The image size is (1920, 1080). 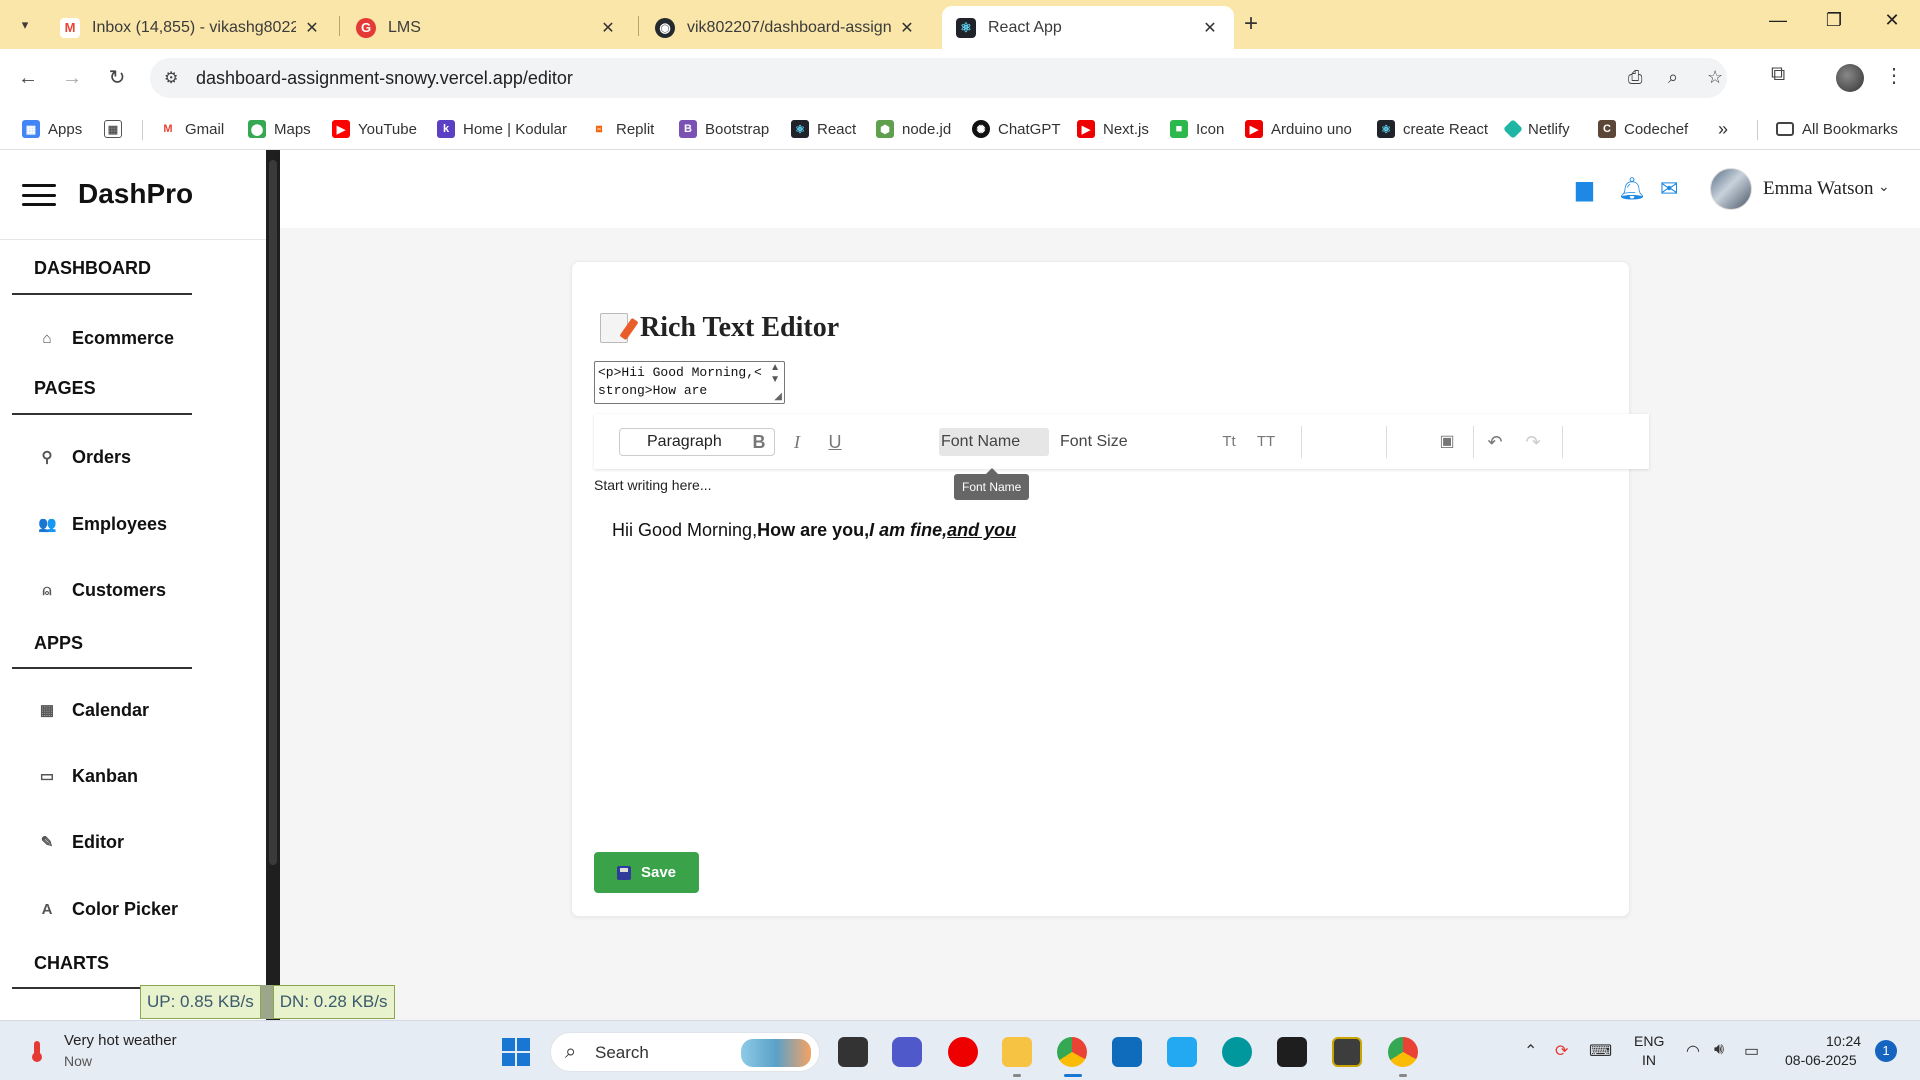 What do you see at coordinates (1635, 77) in the screenshot?
I see `install-app-icon: ⎙` at bounding box center [1635, 77].